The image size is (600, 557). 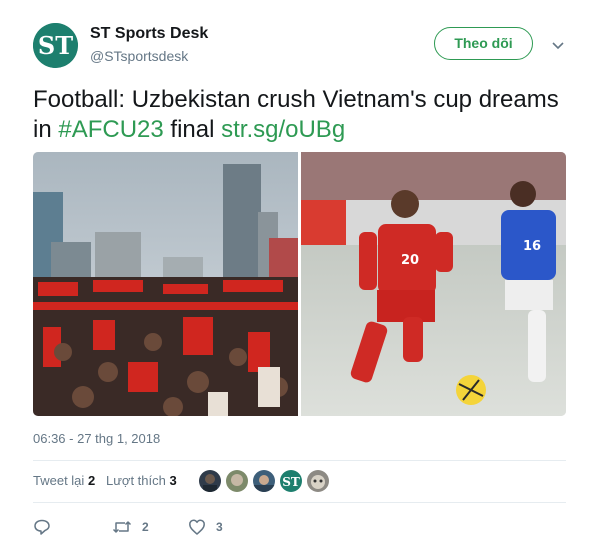 I want to click on divider-top, so click(x=299, y=460).